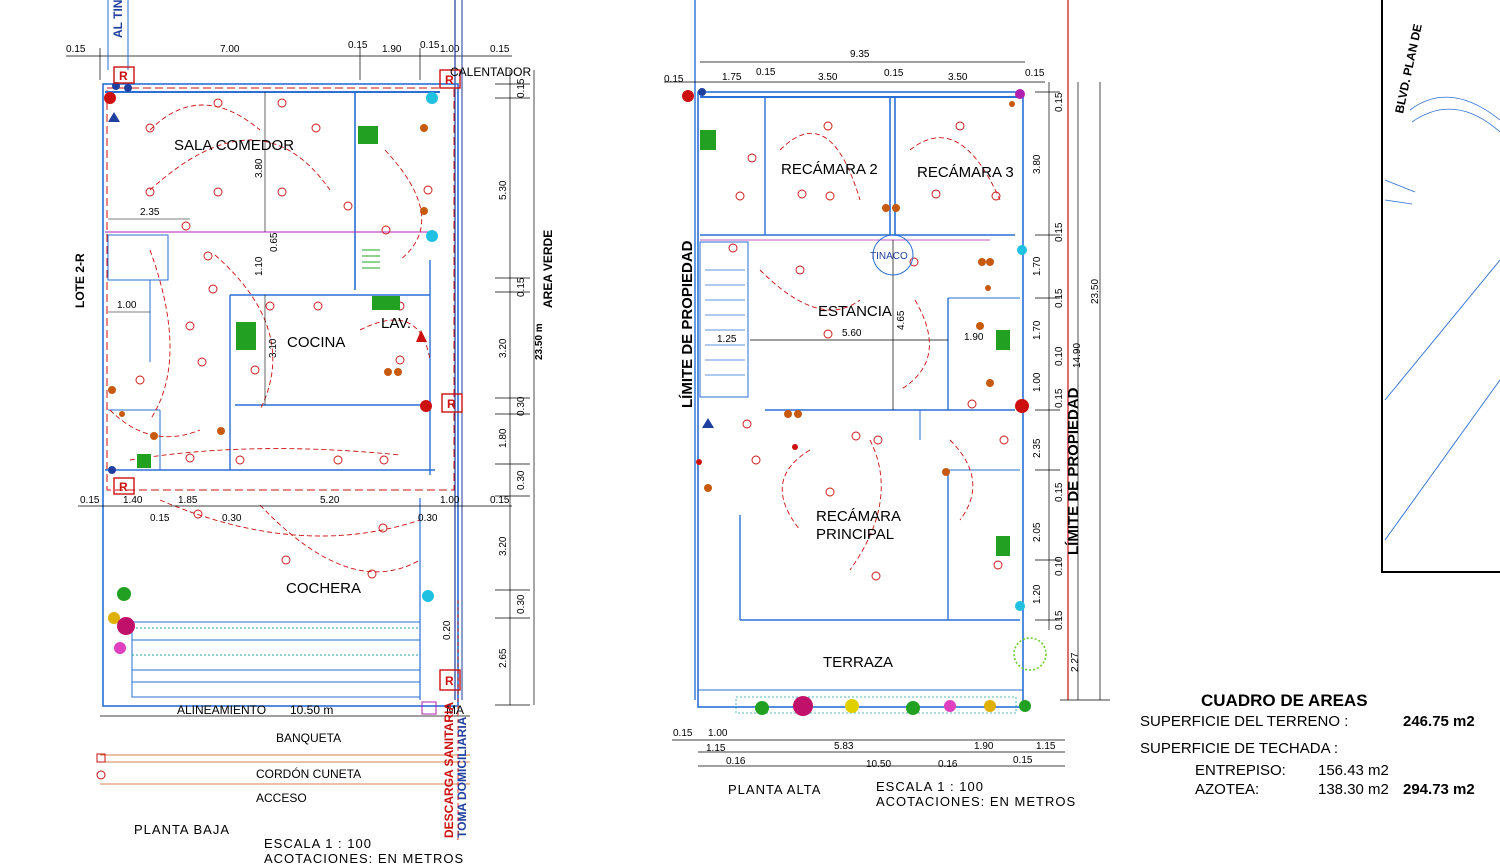  Describe the element at coordinates (974, 337) in the screenshot. I see `uf-dim-inner-3: 1.90` at that location.